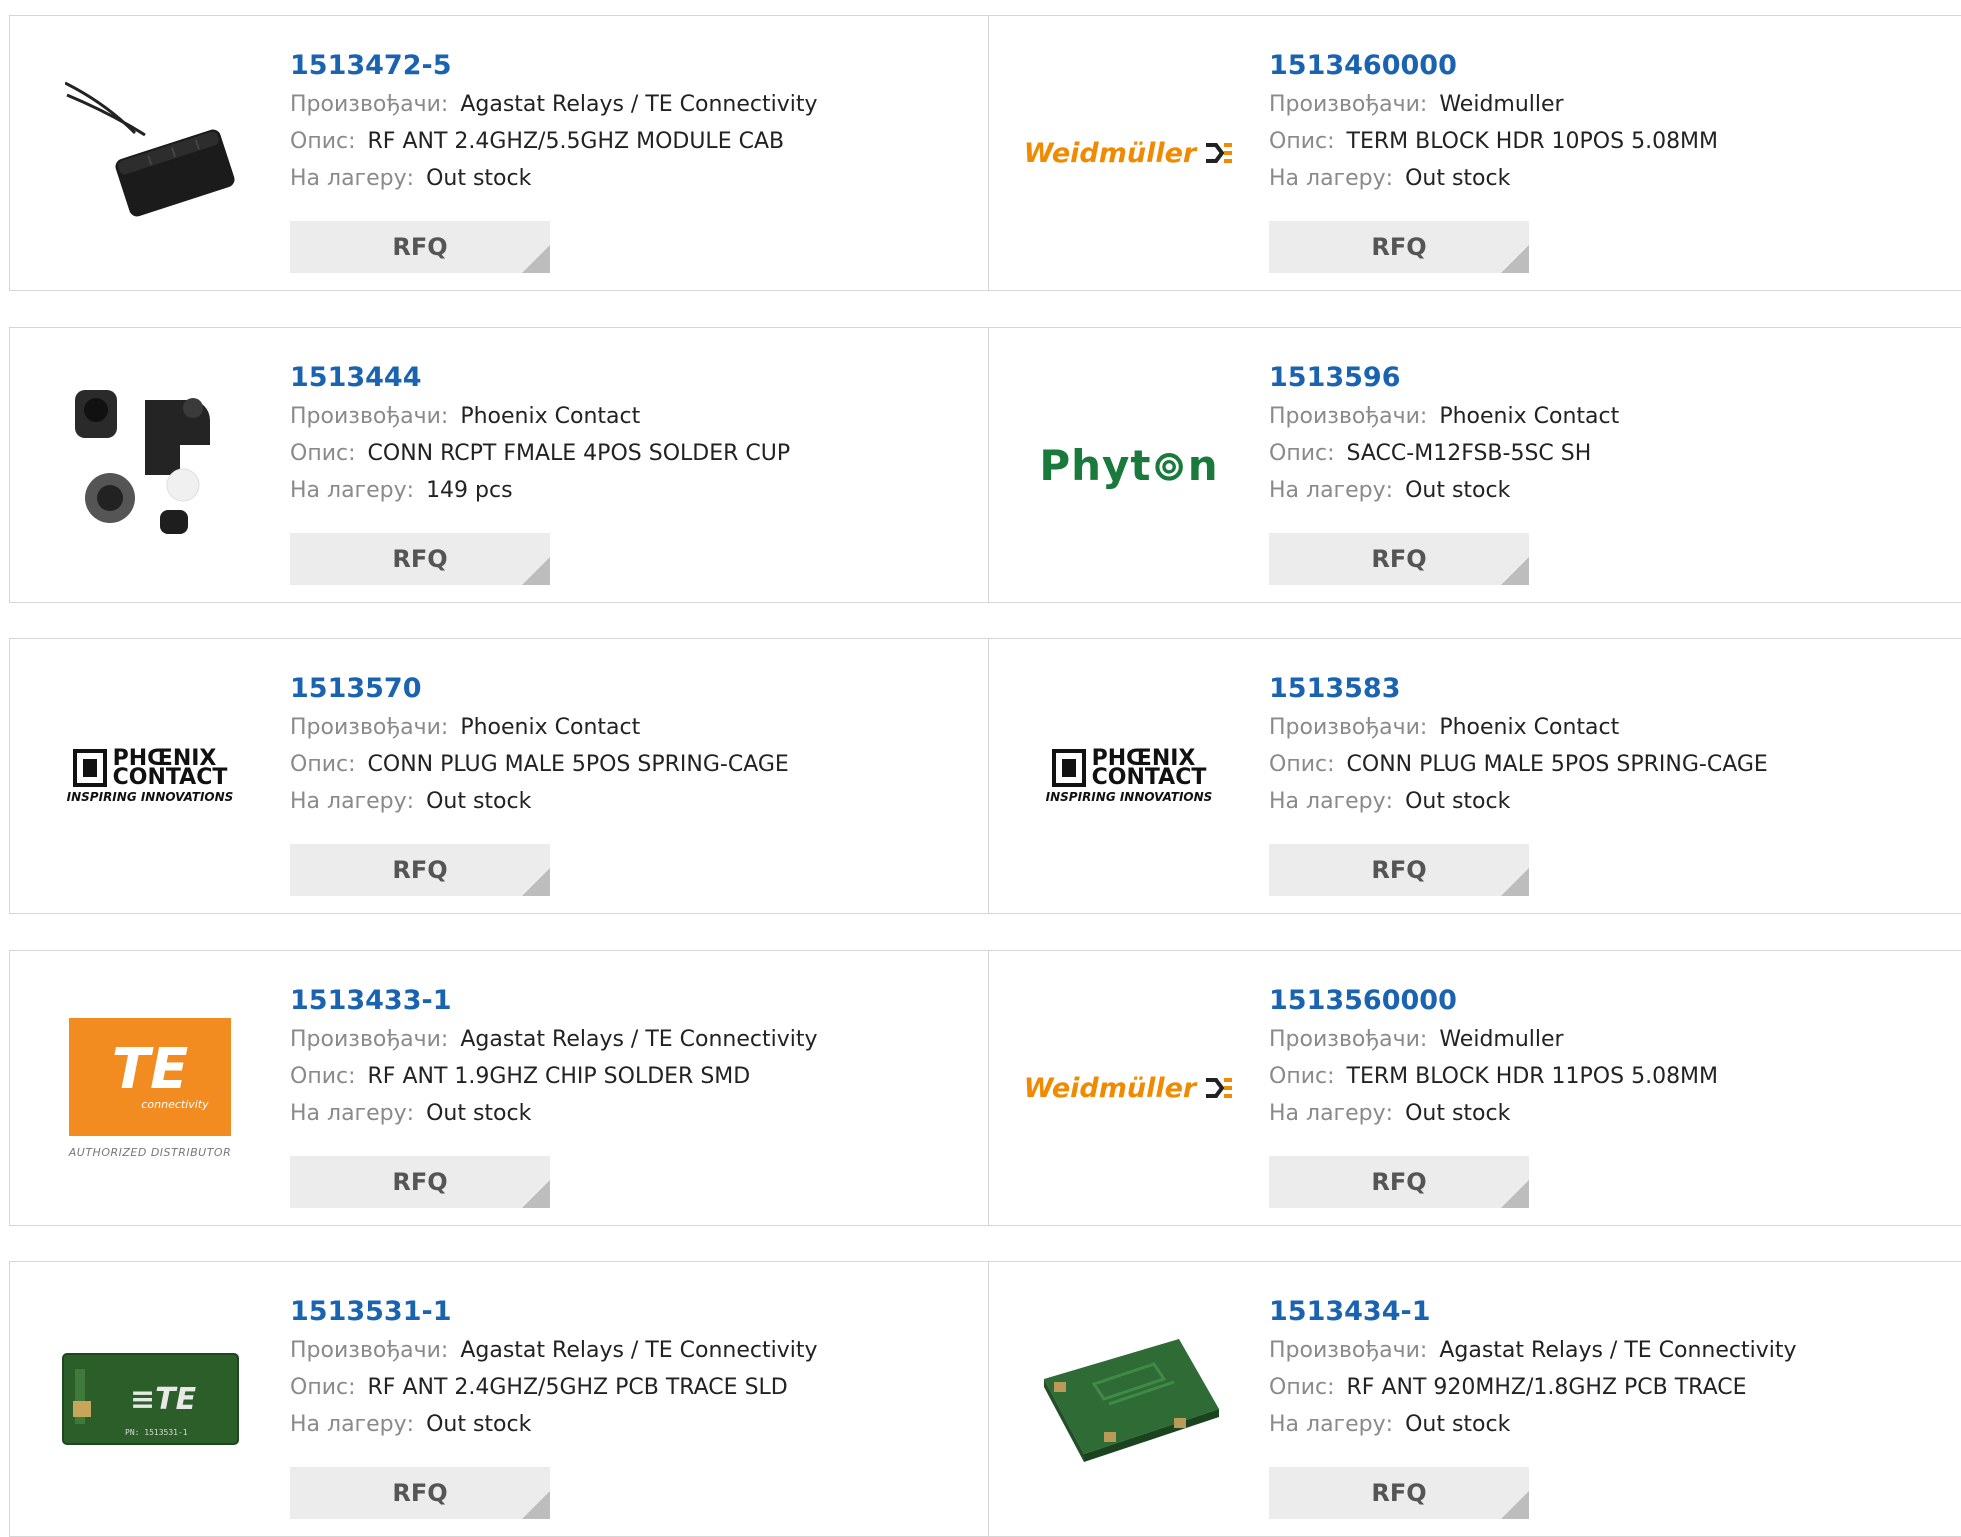  I want to click on stock-line: На лагеру: 149 pcs, so click(540, 490).